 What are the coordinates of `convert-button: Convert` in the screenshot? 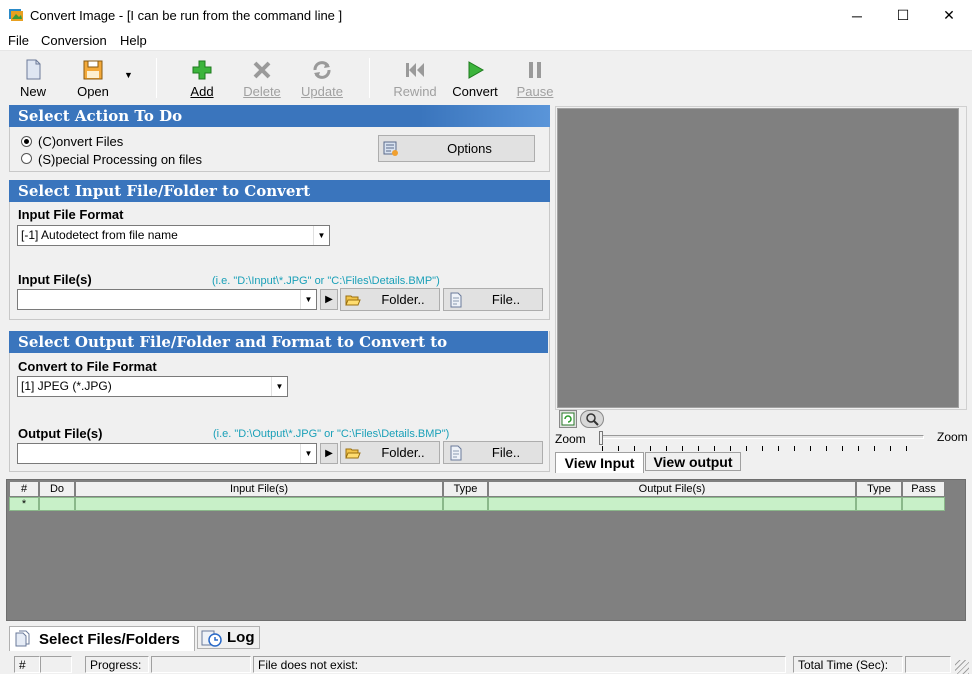 It's located at (475, 78).